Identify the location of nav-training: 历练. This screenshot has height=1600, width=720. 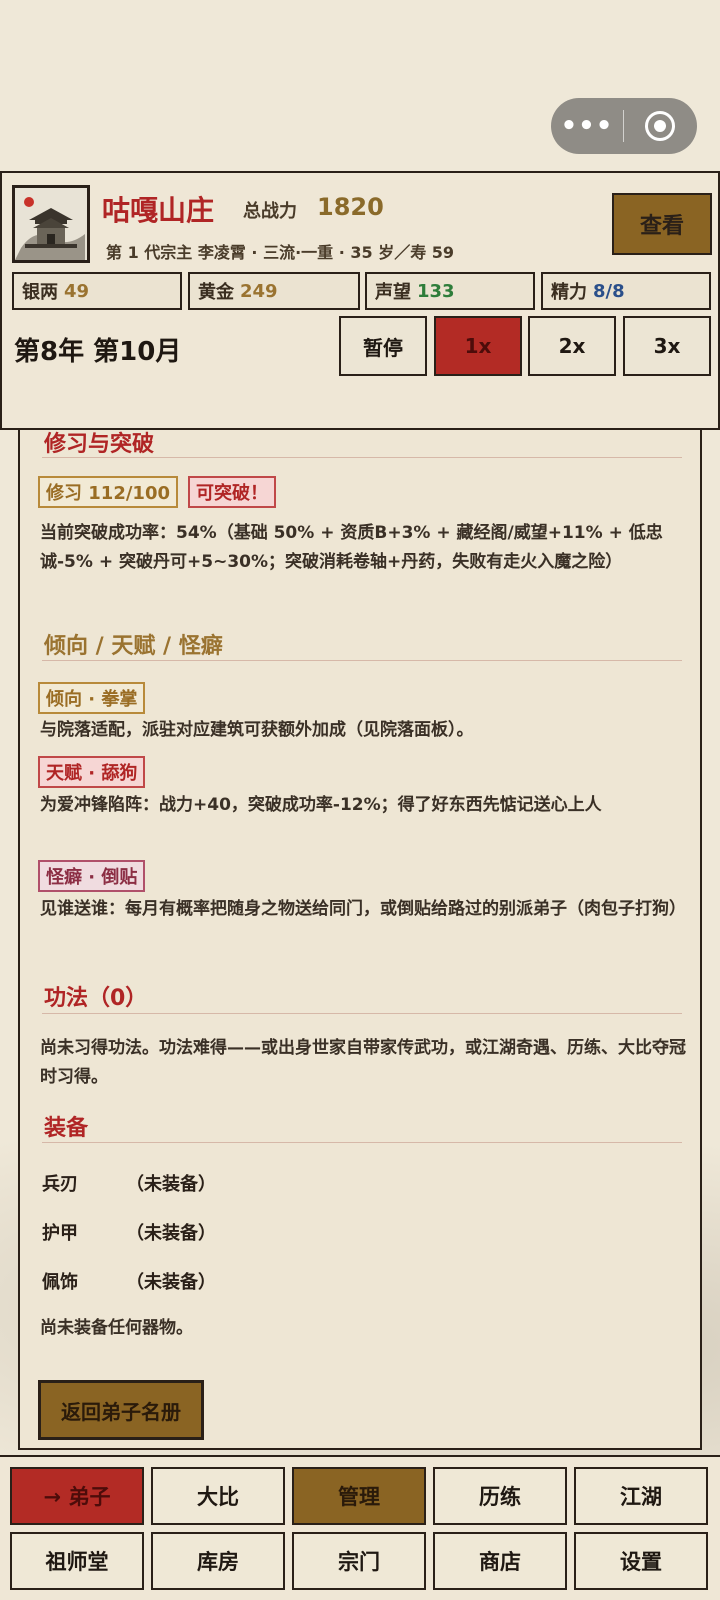
(500, 1496).